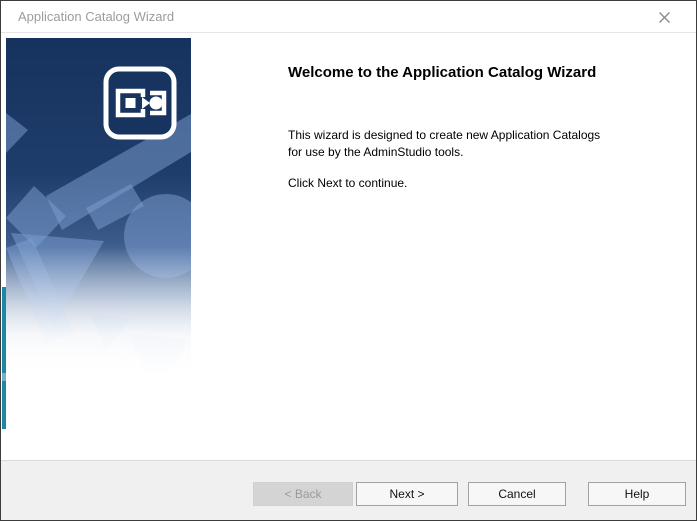 This screenshot has width=697, height=521. I want to click on instruction-text: Click Next to continue., so click(348, 183).